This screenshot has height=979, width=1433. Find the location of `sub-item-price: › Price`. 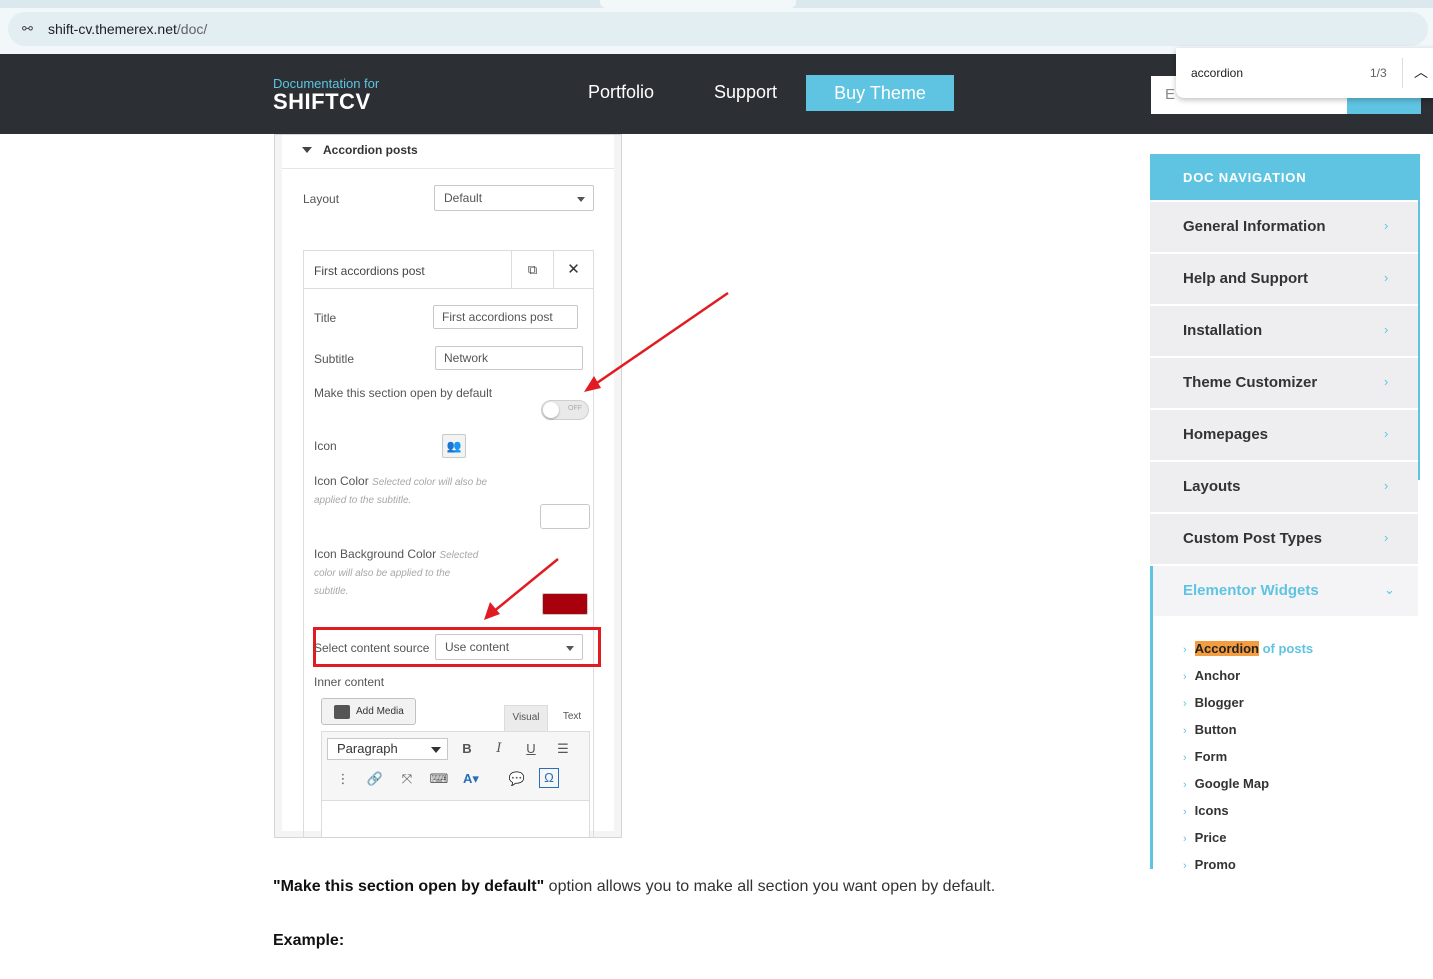

sub-item-price: › Price is located at coordinates (1204, 837).